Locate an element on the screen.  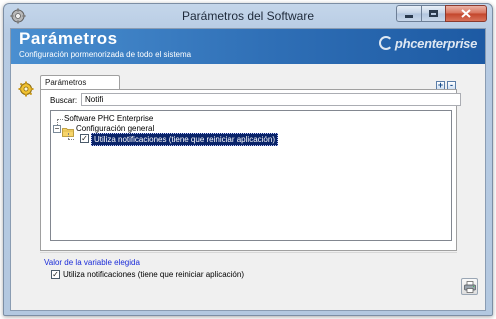
search-label: Buscar: is located at coordinates (64, 100).